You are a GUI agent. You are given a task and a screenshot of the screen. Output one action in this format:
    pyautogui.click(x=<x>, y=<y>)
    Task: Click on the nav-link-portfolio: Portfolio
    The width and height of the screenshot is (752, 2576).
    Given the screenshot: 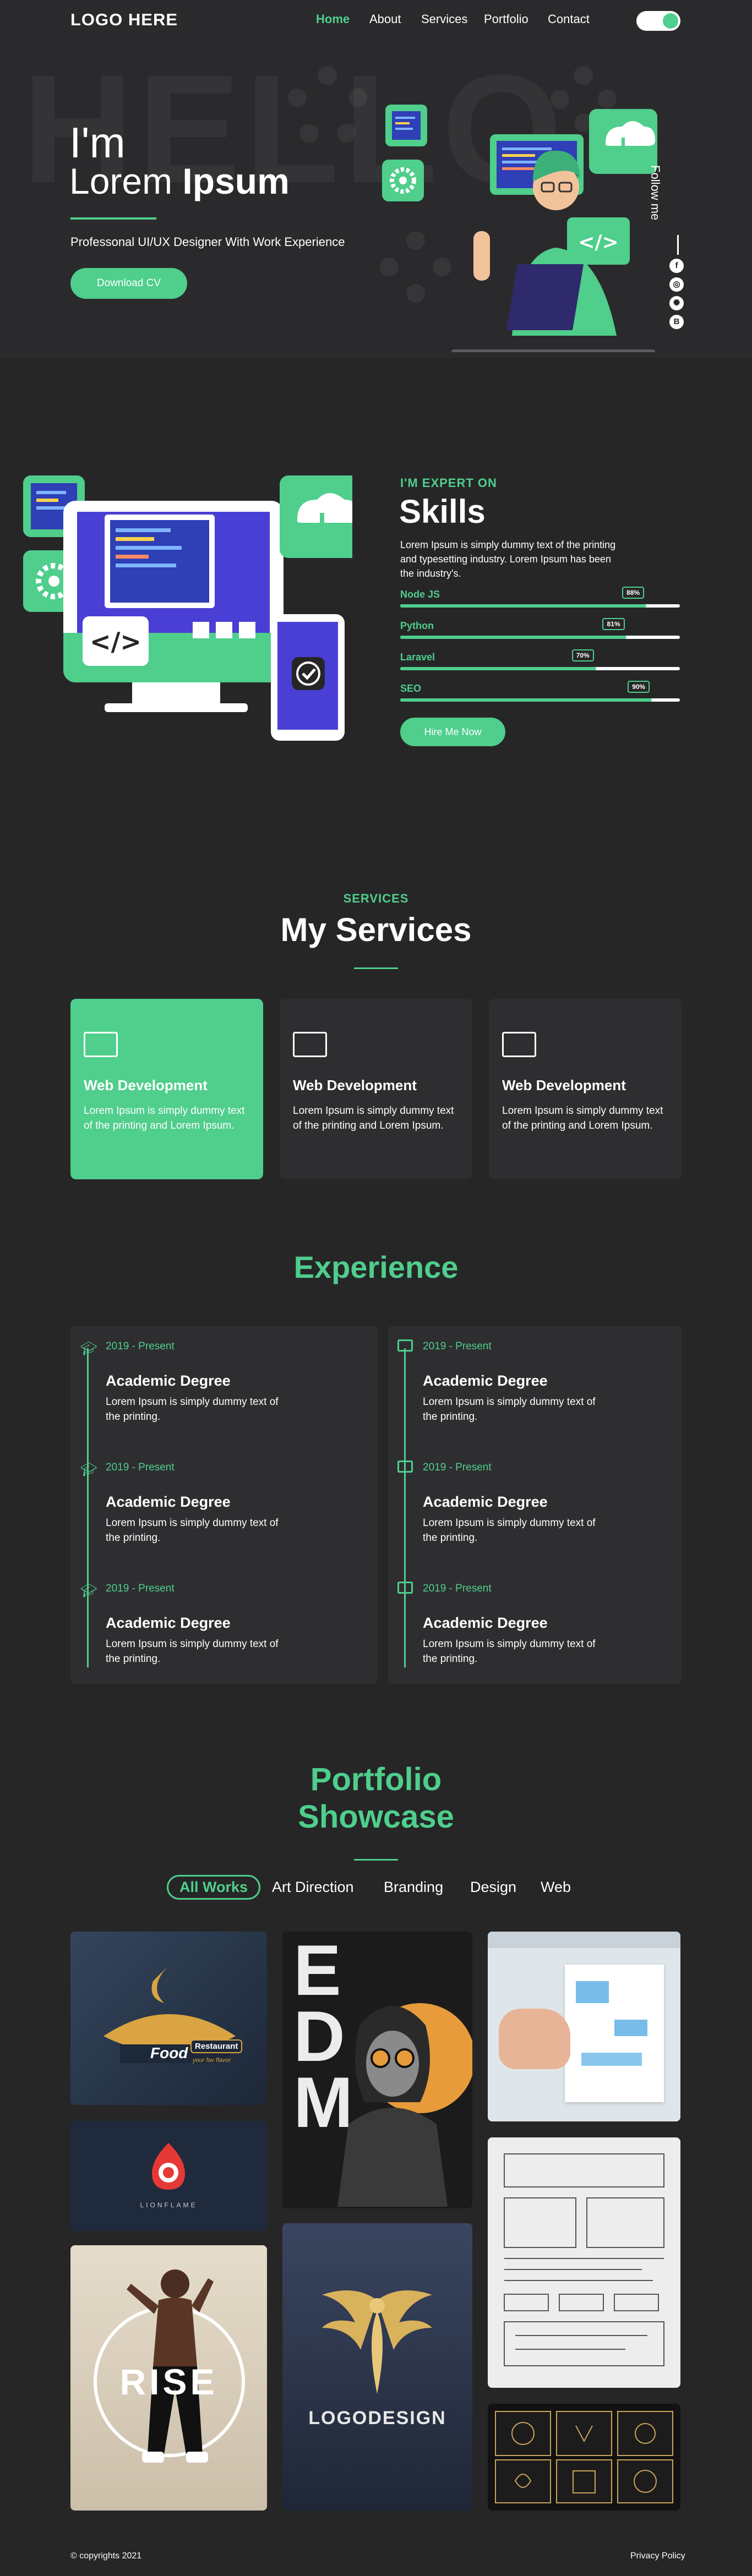 What is the action you would take?
    pyautogui.click(x=506, y=19)
    